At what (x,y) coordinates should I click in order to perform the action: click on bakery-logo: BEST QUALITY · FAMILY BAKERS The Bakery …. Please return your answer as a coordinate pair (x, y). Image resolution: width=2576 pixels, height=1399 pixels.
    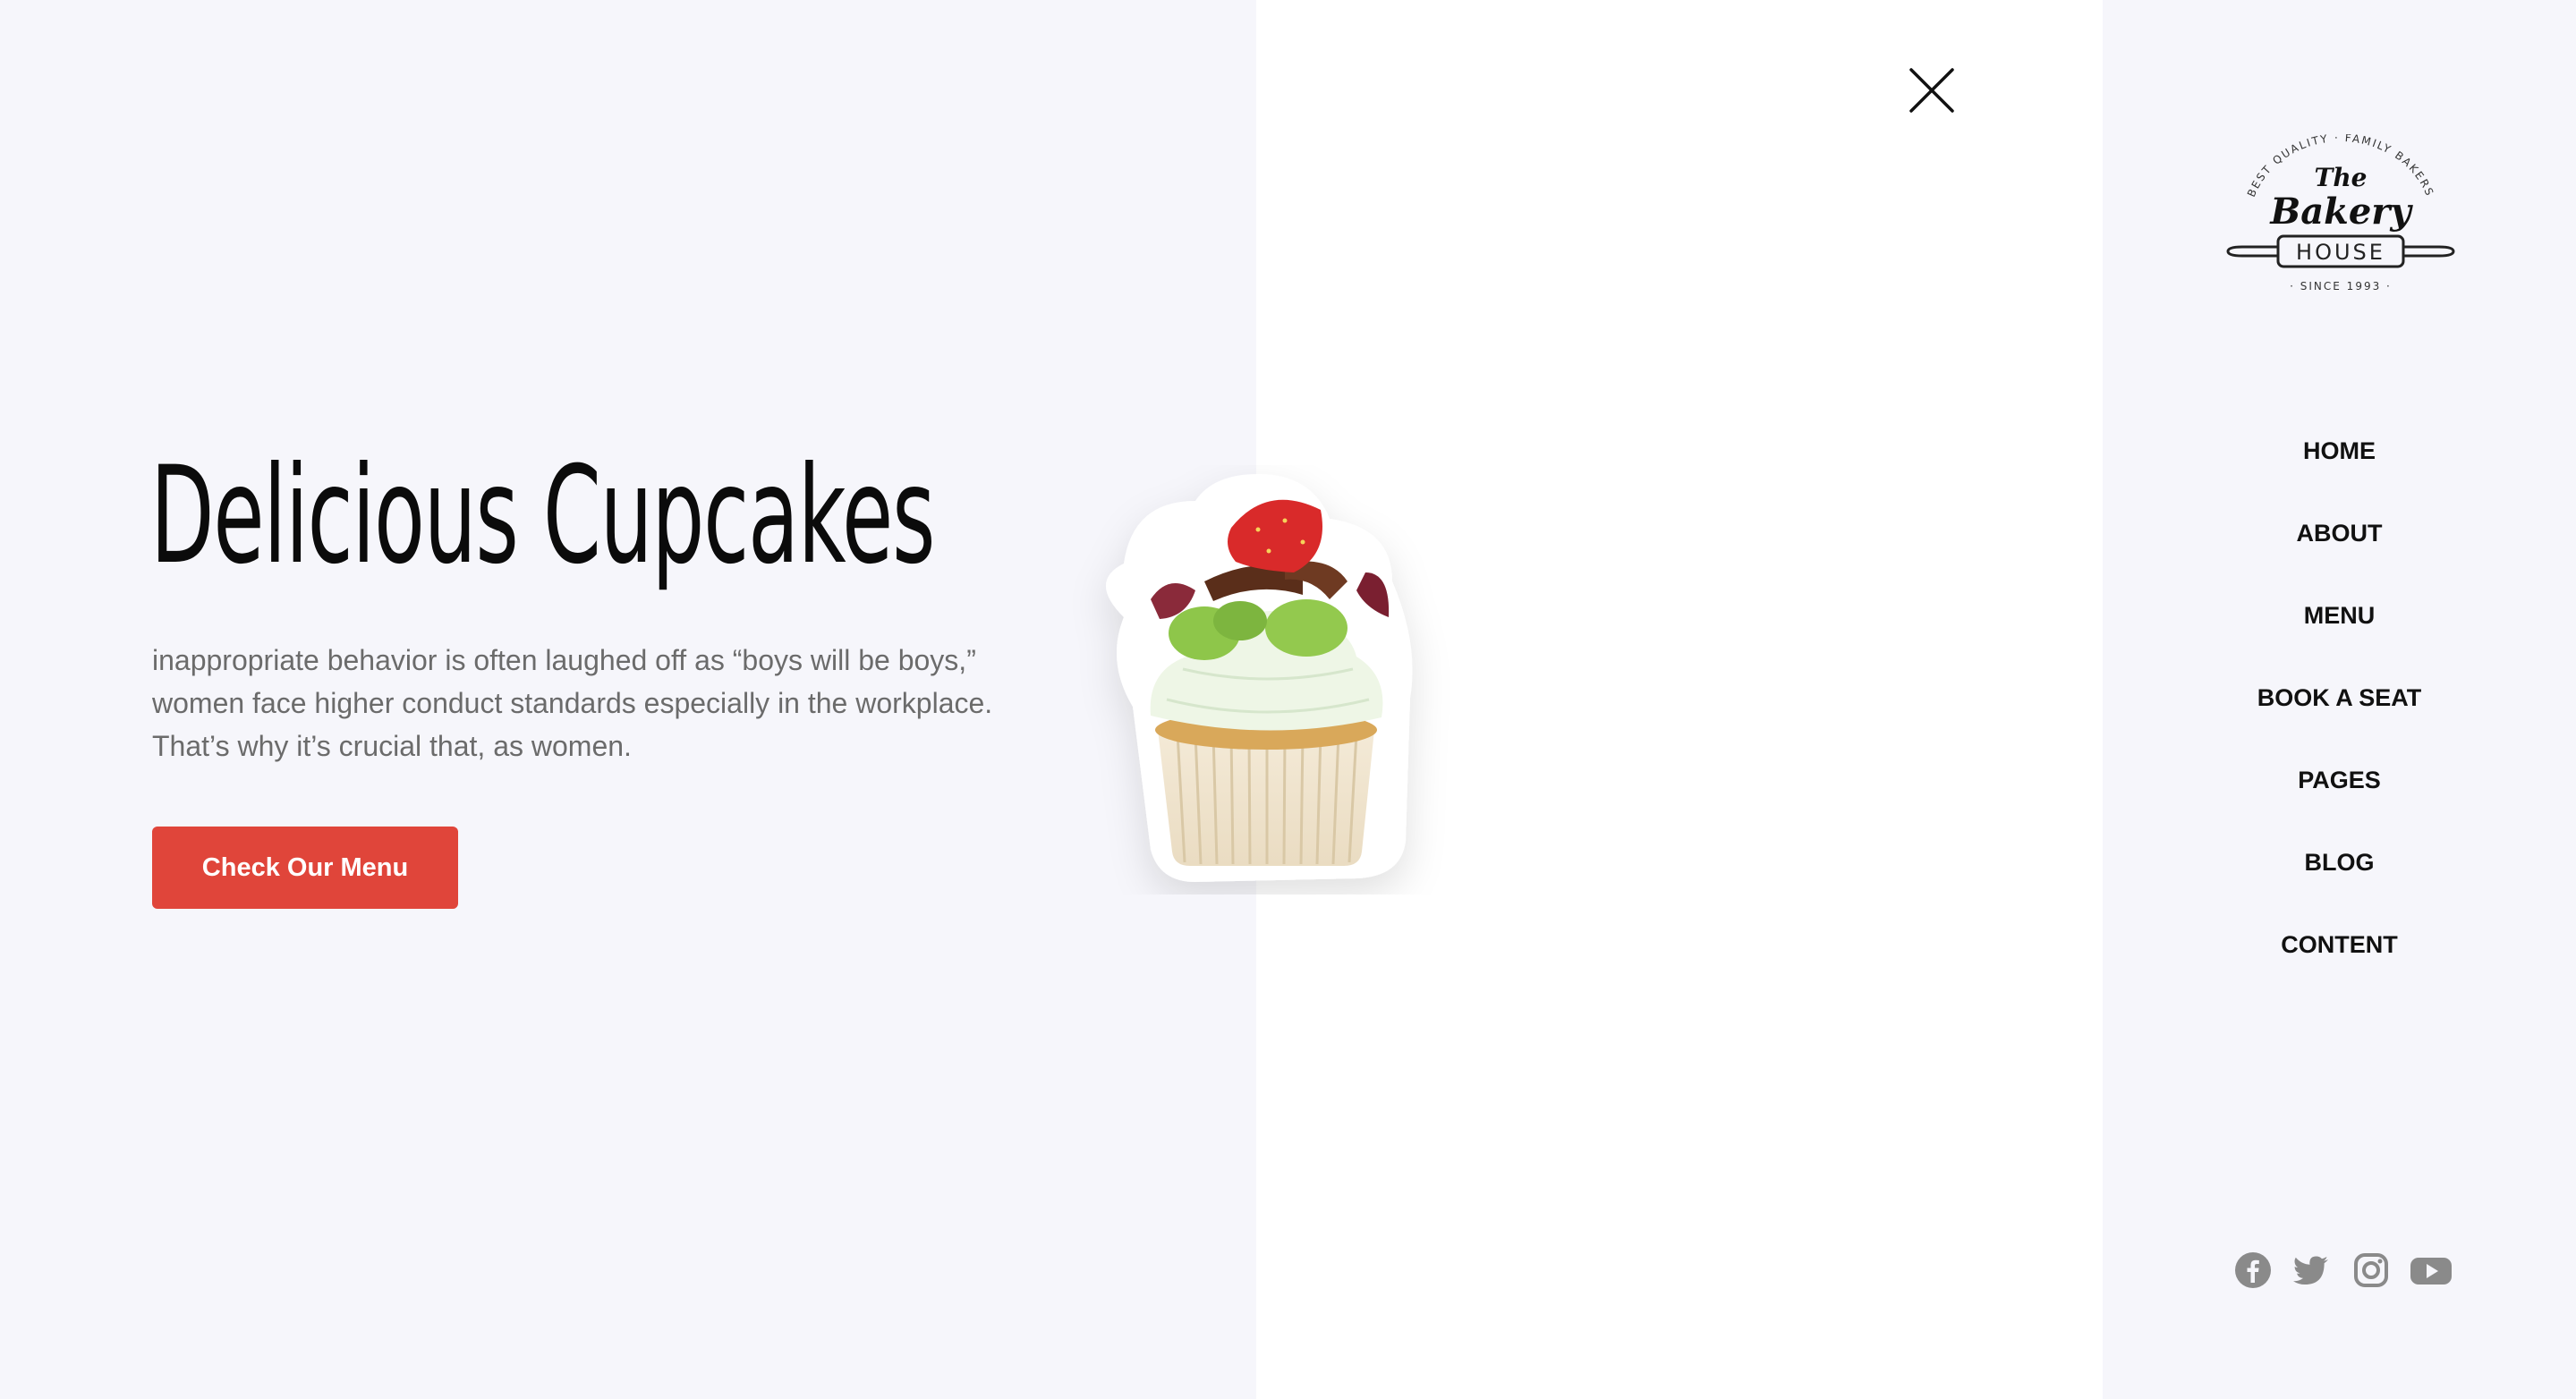
    Looking at the image, I should click on (2341, 214).